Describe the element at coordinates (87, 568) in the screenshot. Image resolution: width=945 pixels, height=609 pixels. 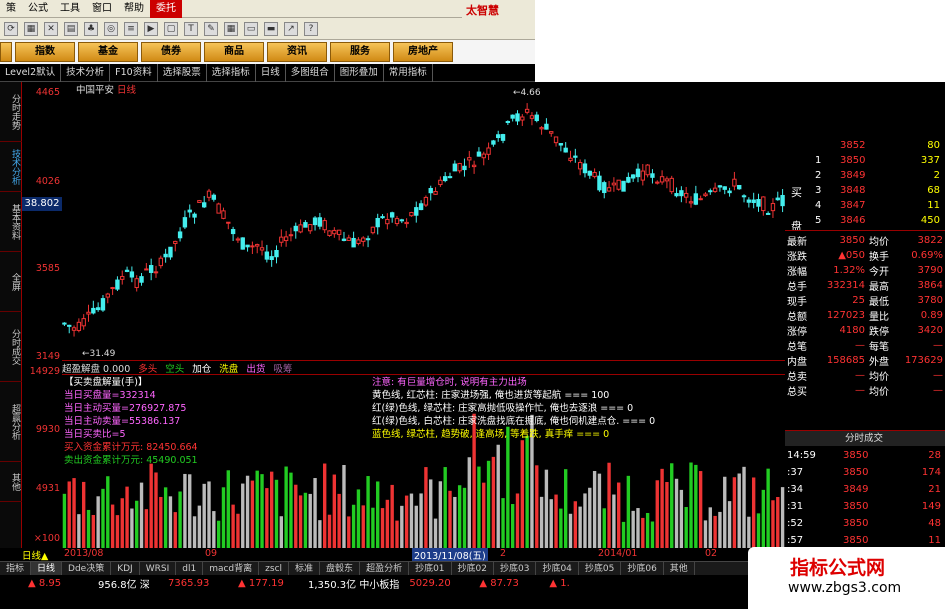
I see `indicator-tab: Dde决策` at that location.